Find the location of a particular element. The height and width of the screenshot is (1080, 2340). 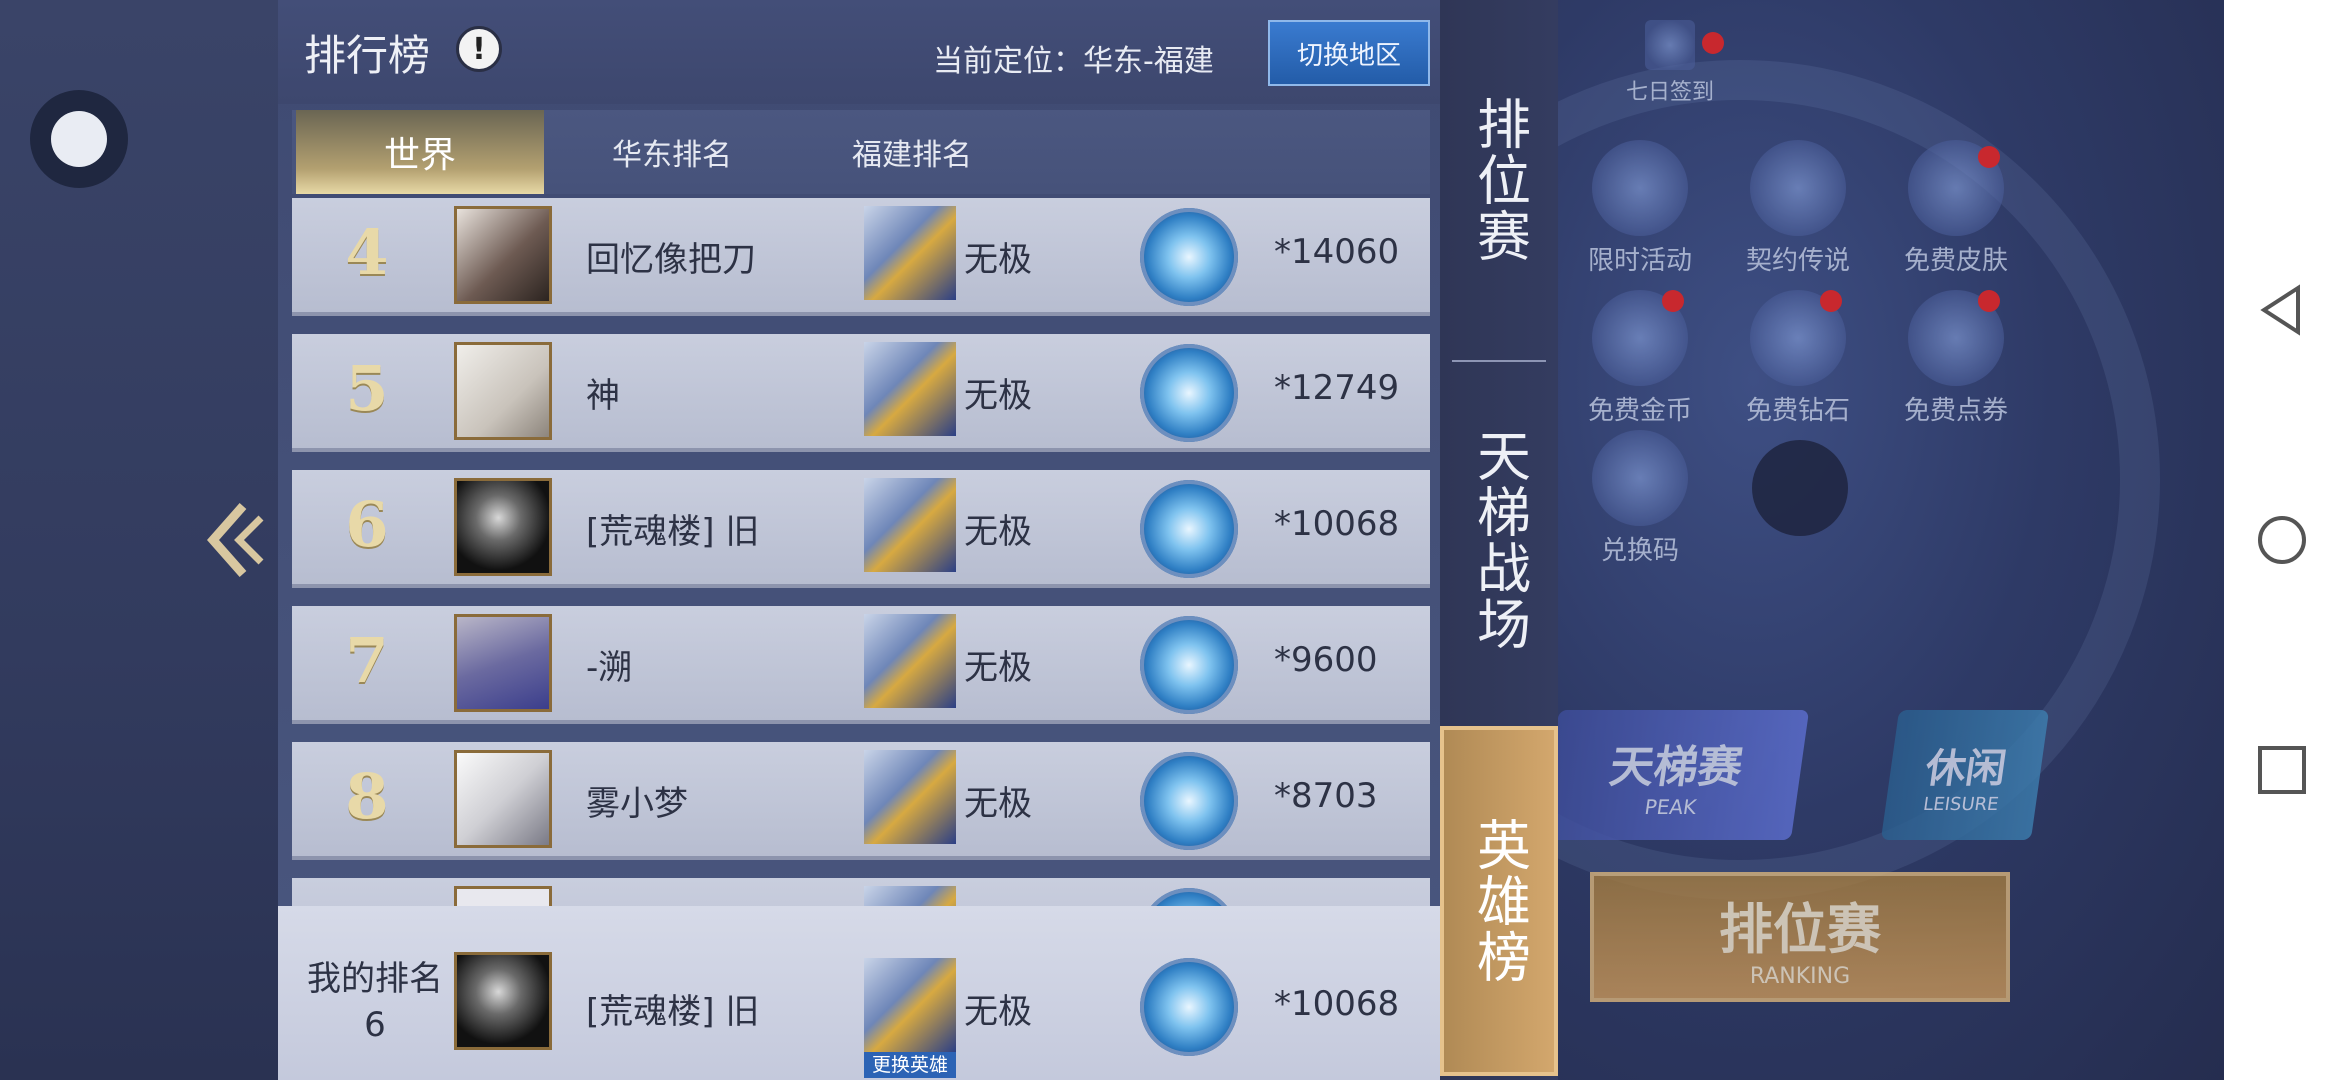

peak-label: 天梯赛 is located at coordinates (1676, 767).